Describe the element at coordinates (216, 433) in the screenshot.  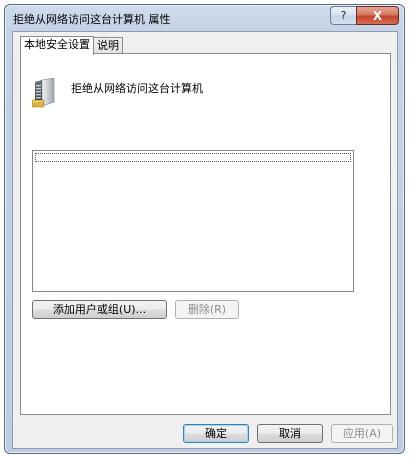
I see `ok-button: 确定` at that location.